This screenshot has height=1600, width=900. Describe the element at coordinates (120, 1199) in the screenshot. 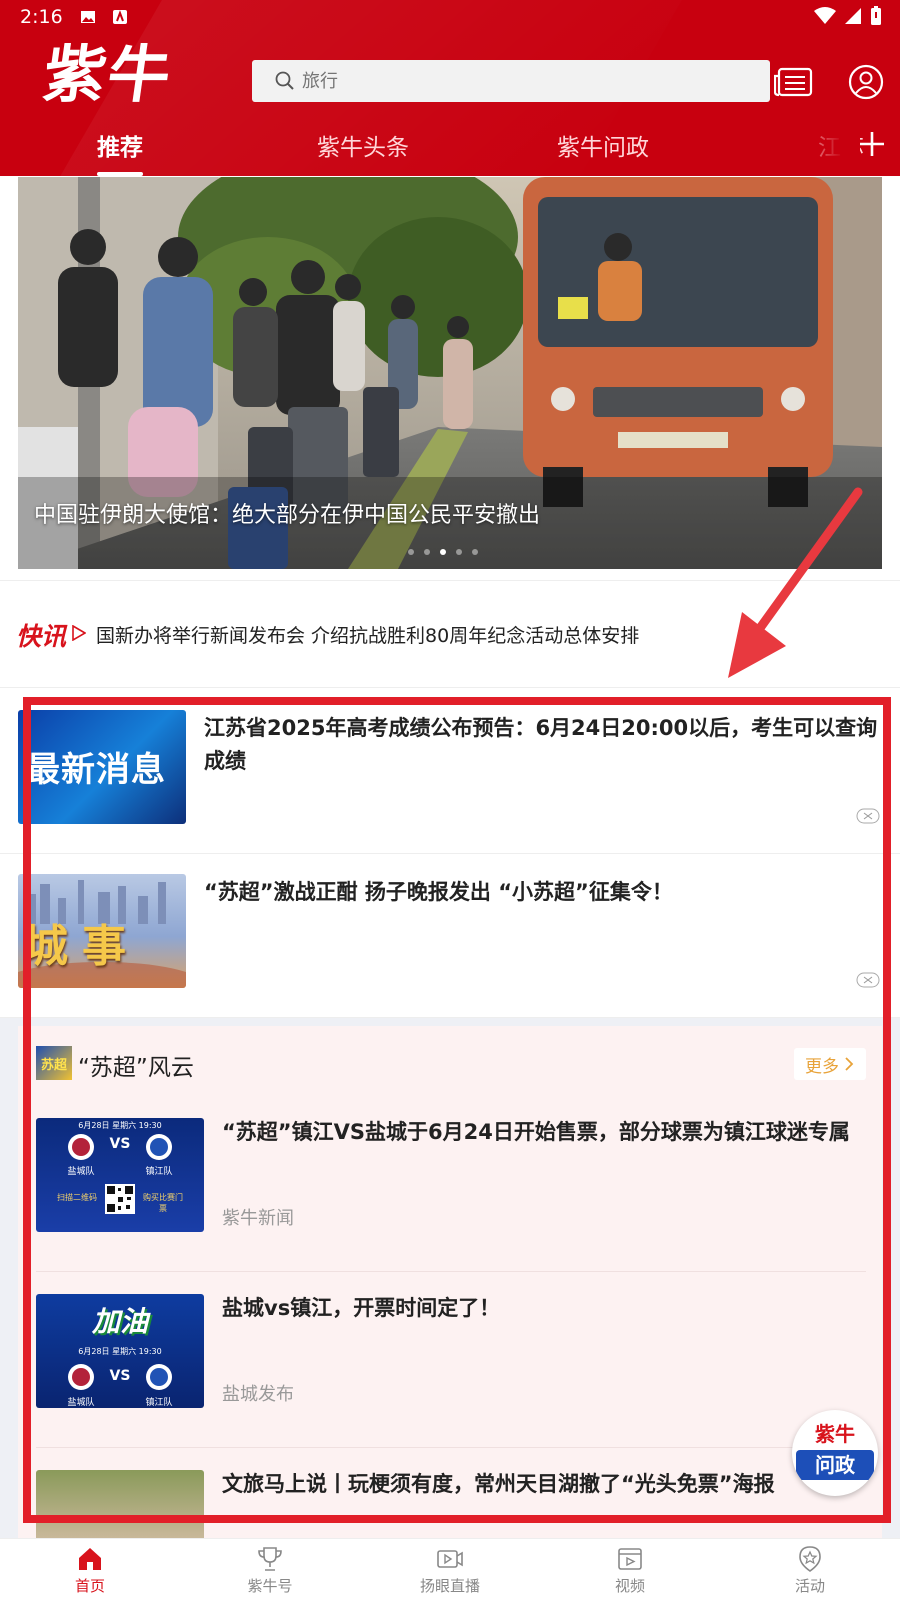

I see `qr-code-icon` at that location.